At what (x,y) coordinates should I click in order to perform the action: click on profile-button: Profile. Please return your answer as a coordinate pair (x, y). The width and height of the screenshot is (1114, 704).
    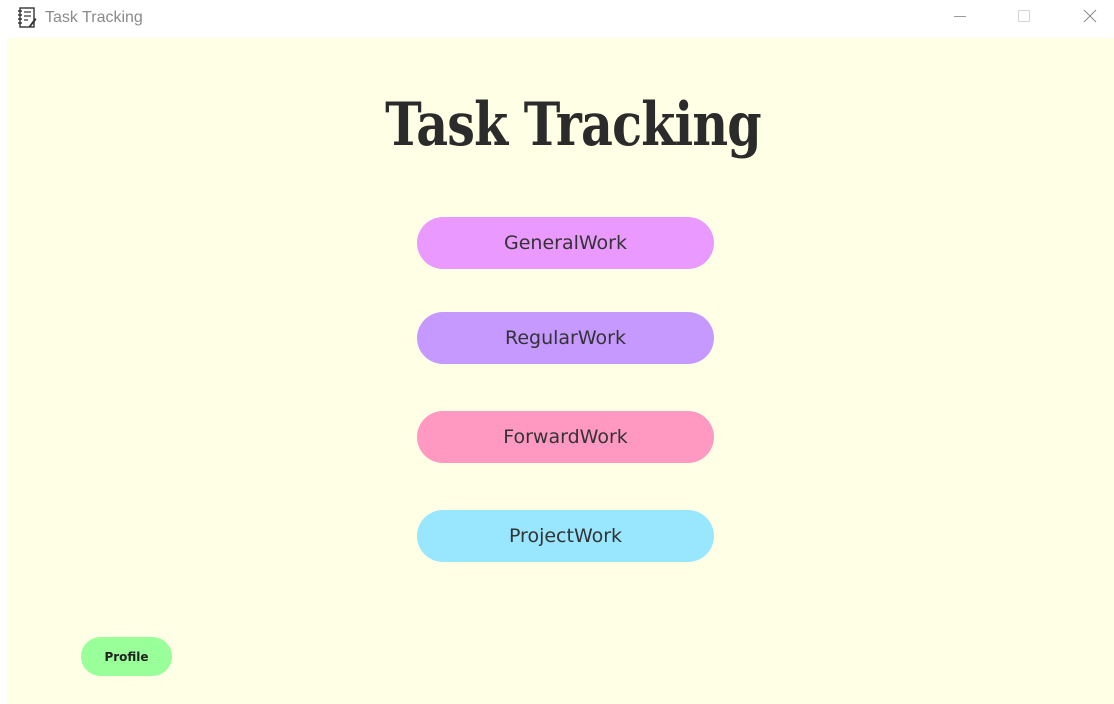
    Looking at the image, I should click on (126, 656).